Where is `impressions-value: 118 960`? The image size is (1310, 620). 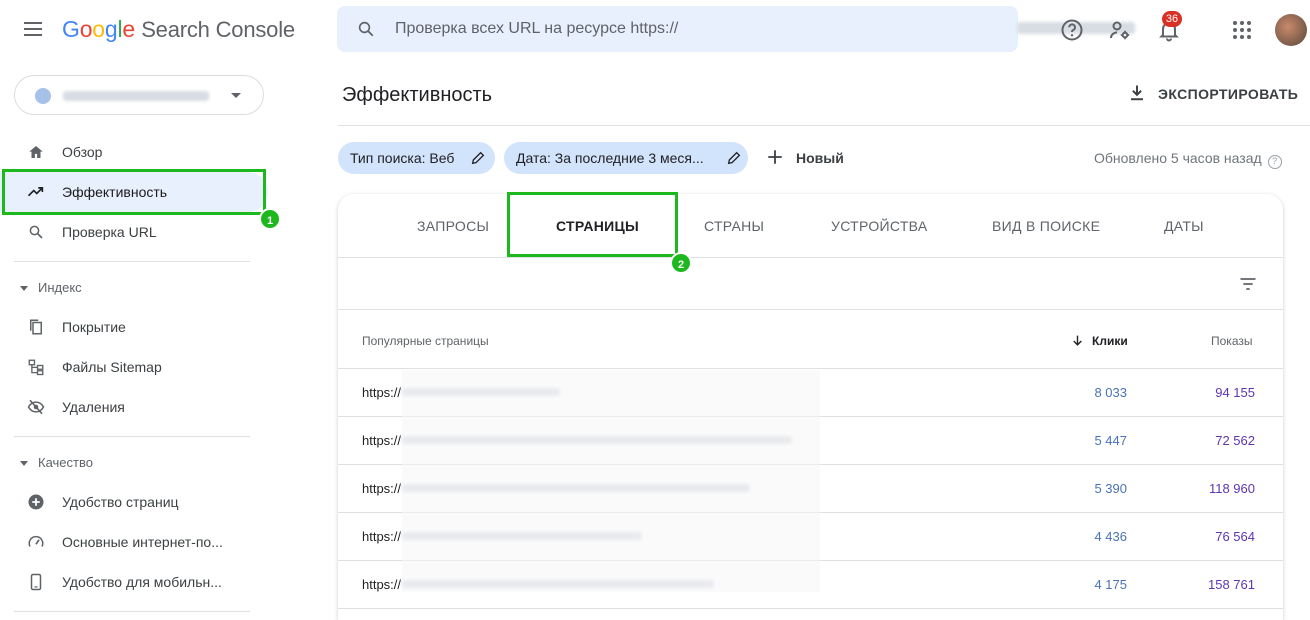
impressions-value: 118 960 is located at coordinates (1231, 488).